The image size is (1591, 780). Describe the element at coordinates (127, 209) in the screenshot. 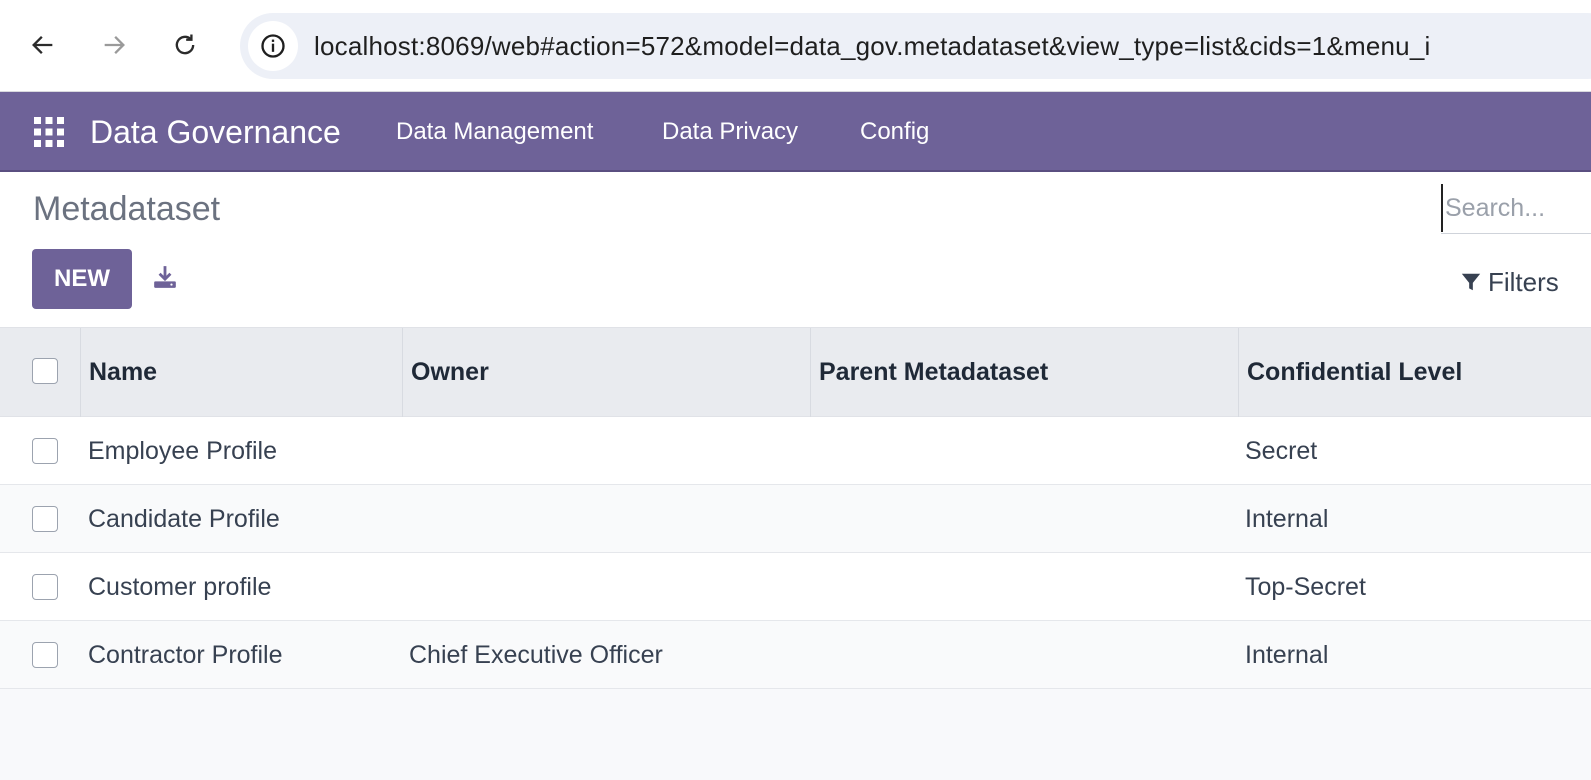

I see `page-title: Metadataset` at that location.